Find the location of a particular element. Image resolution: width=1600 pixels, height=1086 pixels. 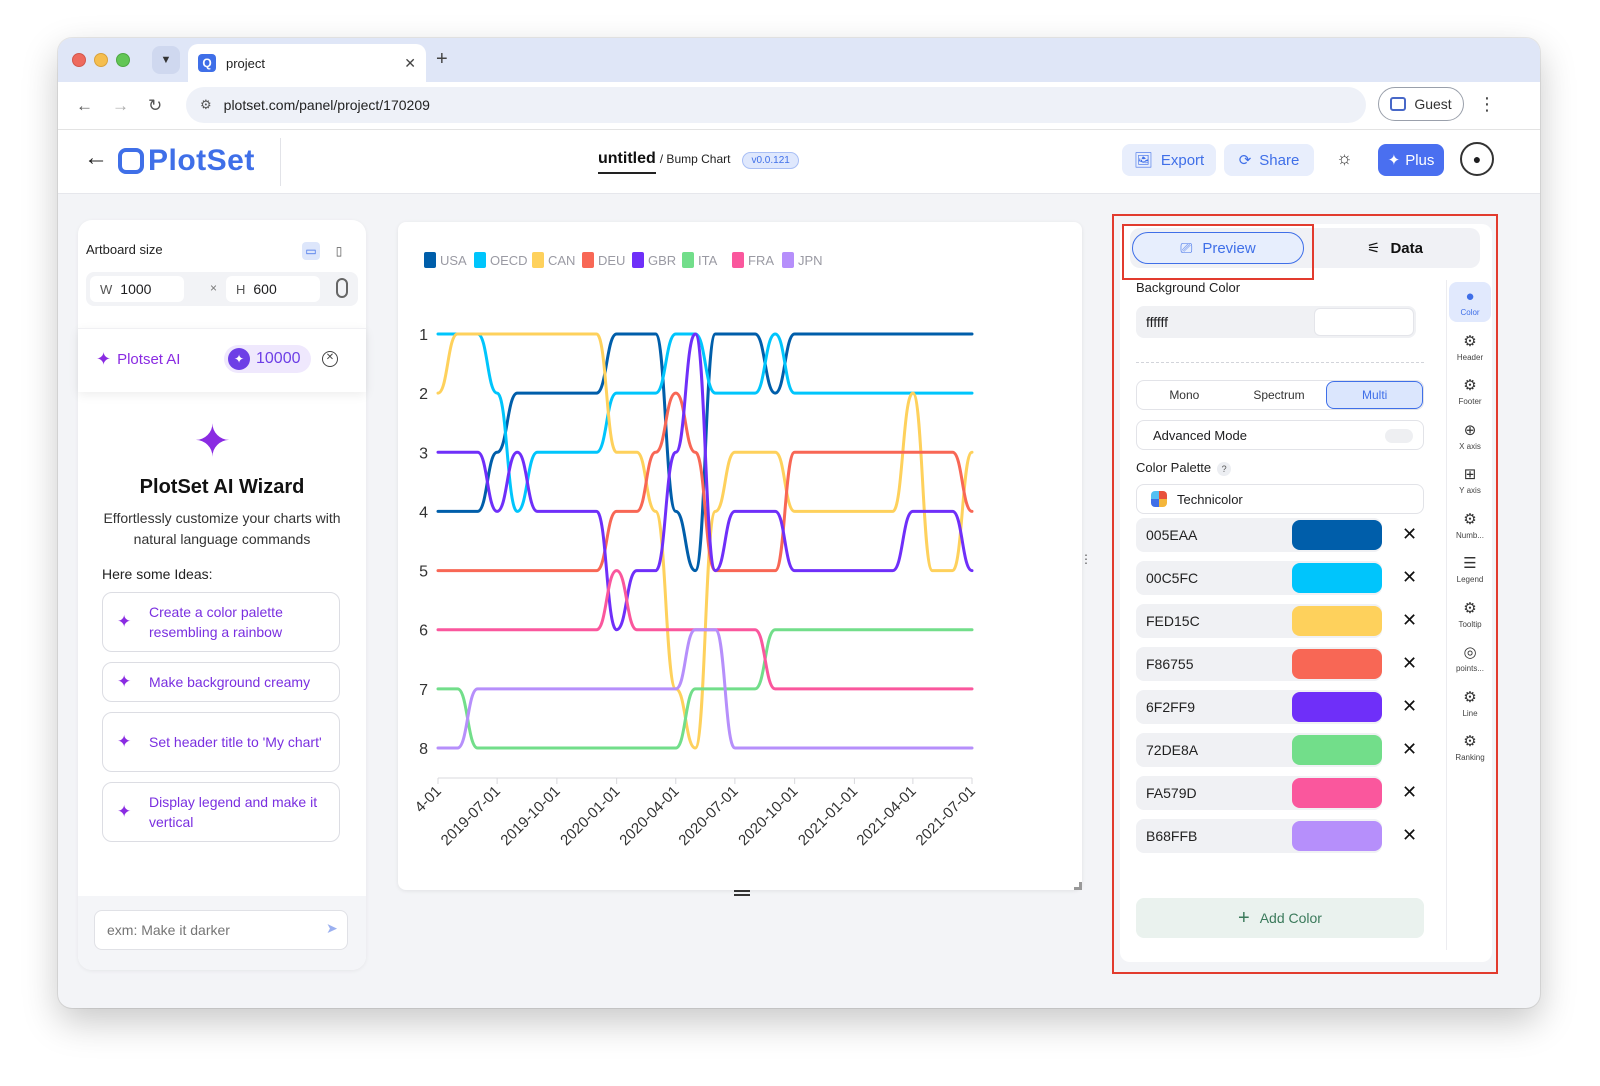

background-color-swatch is located at coordinates (1364, 322).